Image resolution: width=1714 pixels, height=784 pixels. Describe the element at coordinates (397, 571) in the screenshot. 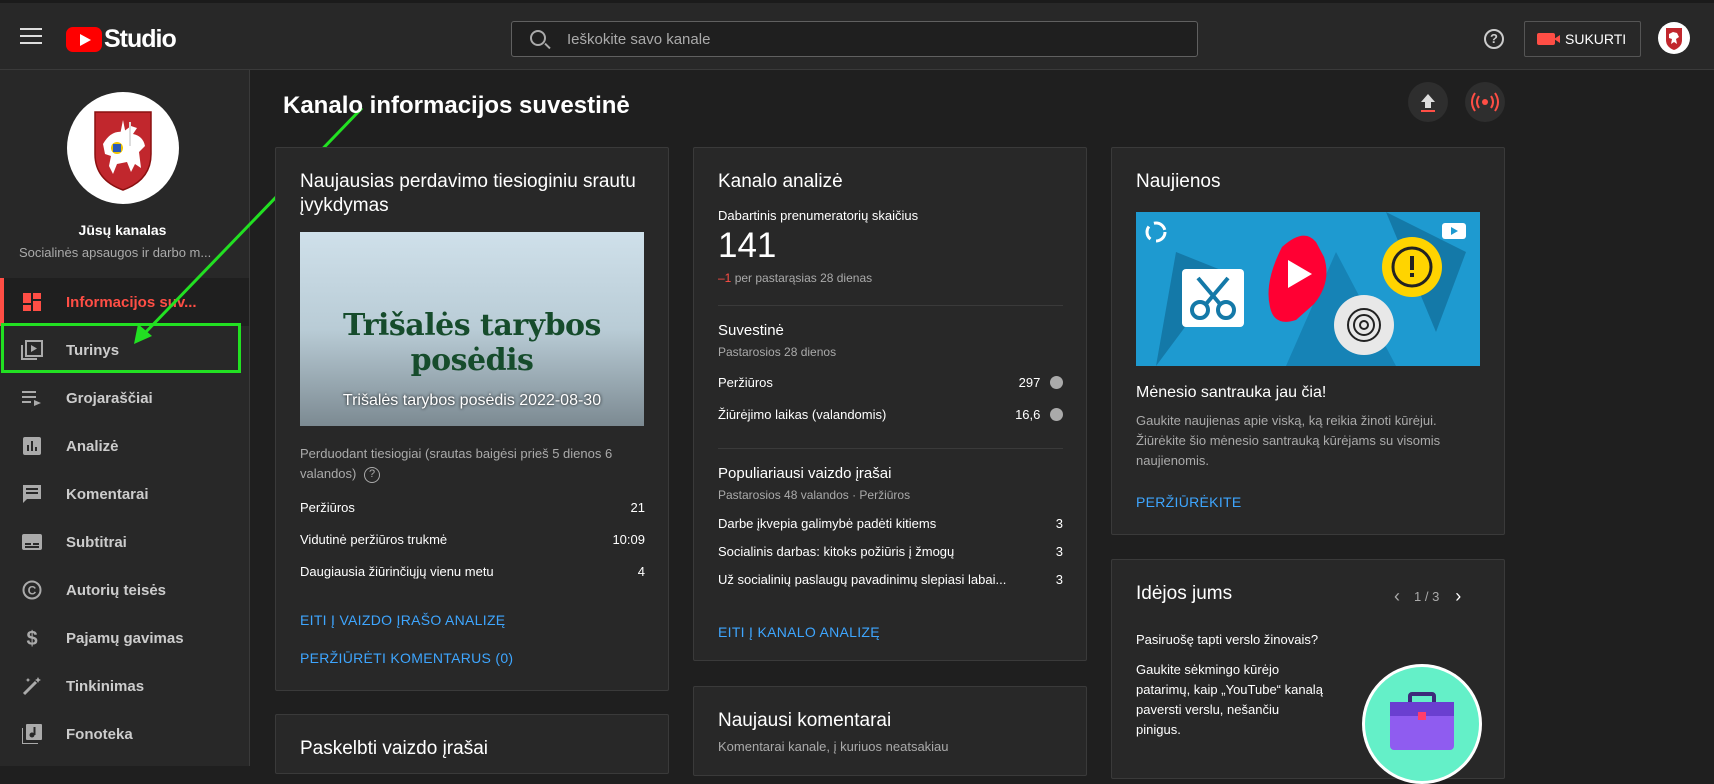

I see `stat-label: Daugiausia žiūrinčiųjų vienu metu` at that location.